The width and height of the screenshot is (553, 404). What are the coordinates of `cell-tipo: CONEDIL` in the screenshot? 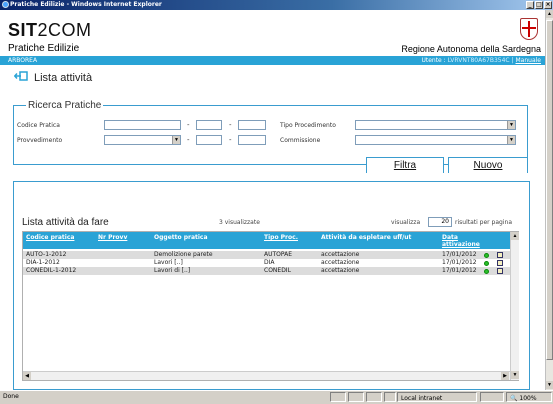 It's located at (277, 270).